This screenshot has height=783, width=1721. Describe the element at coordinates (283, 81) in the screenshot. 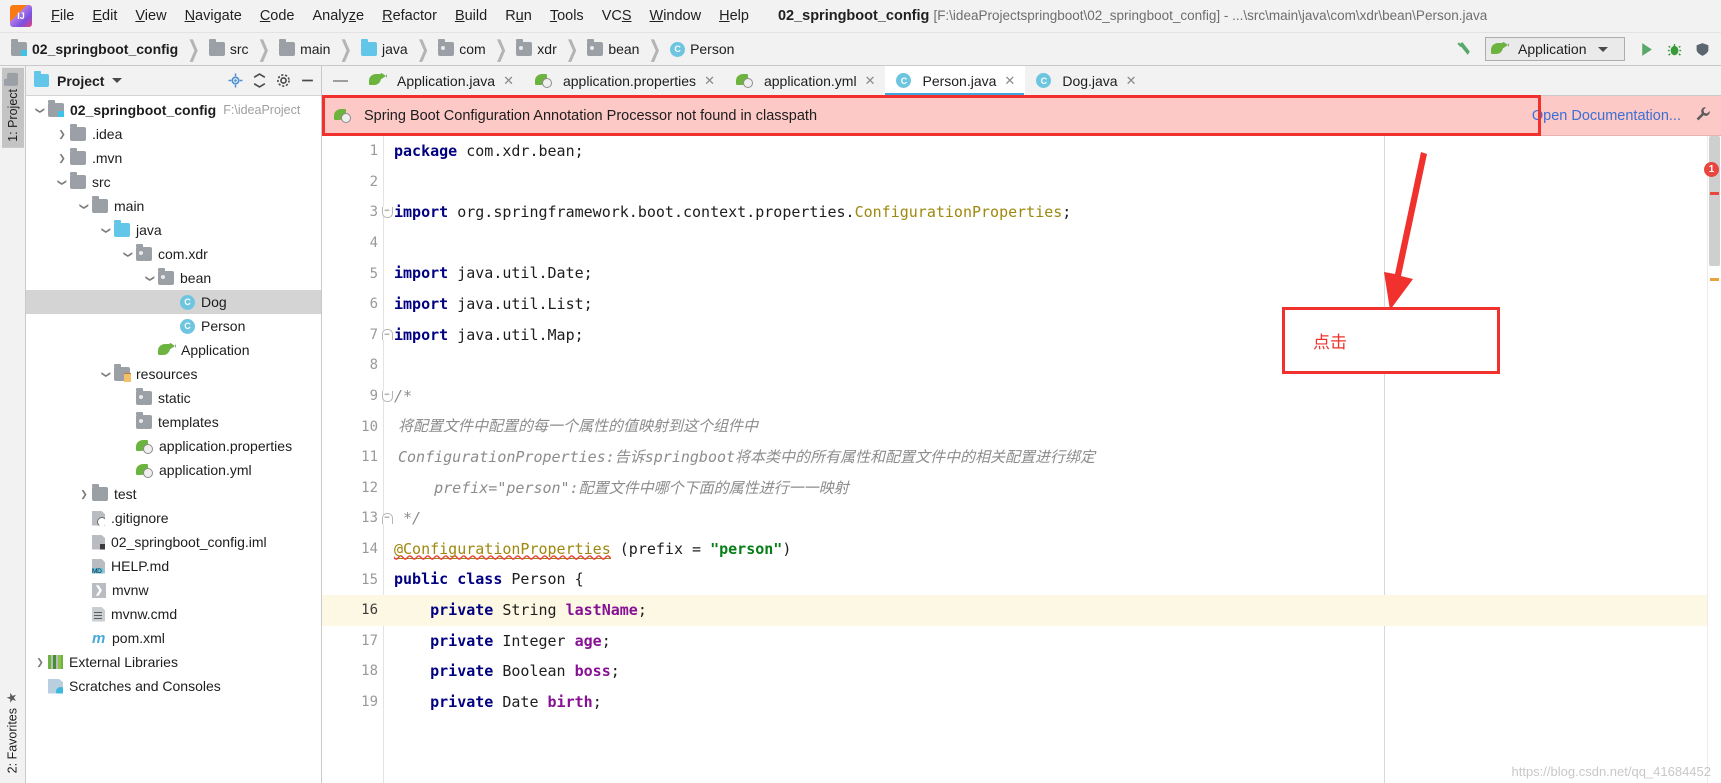

I see `settings-gear-icon` at that location.